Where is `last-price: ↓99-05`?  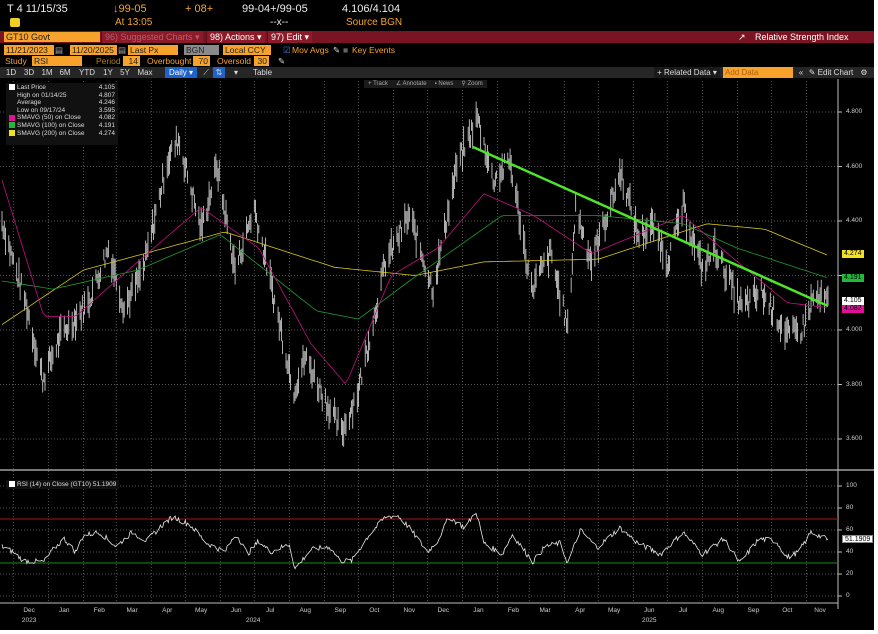 last-price: ↓99-05 is located at coordinates (130, 9).